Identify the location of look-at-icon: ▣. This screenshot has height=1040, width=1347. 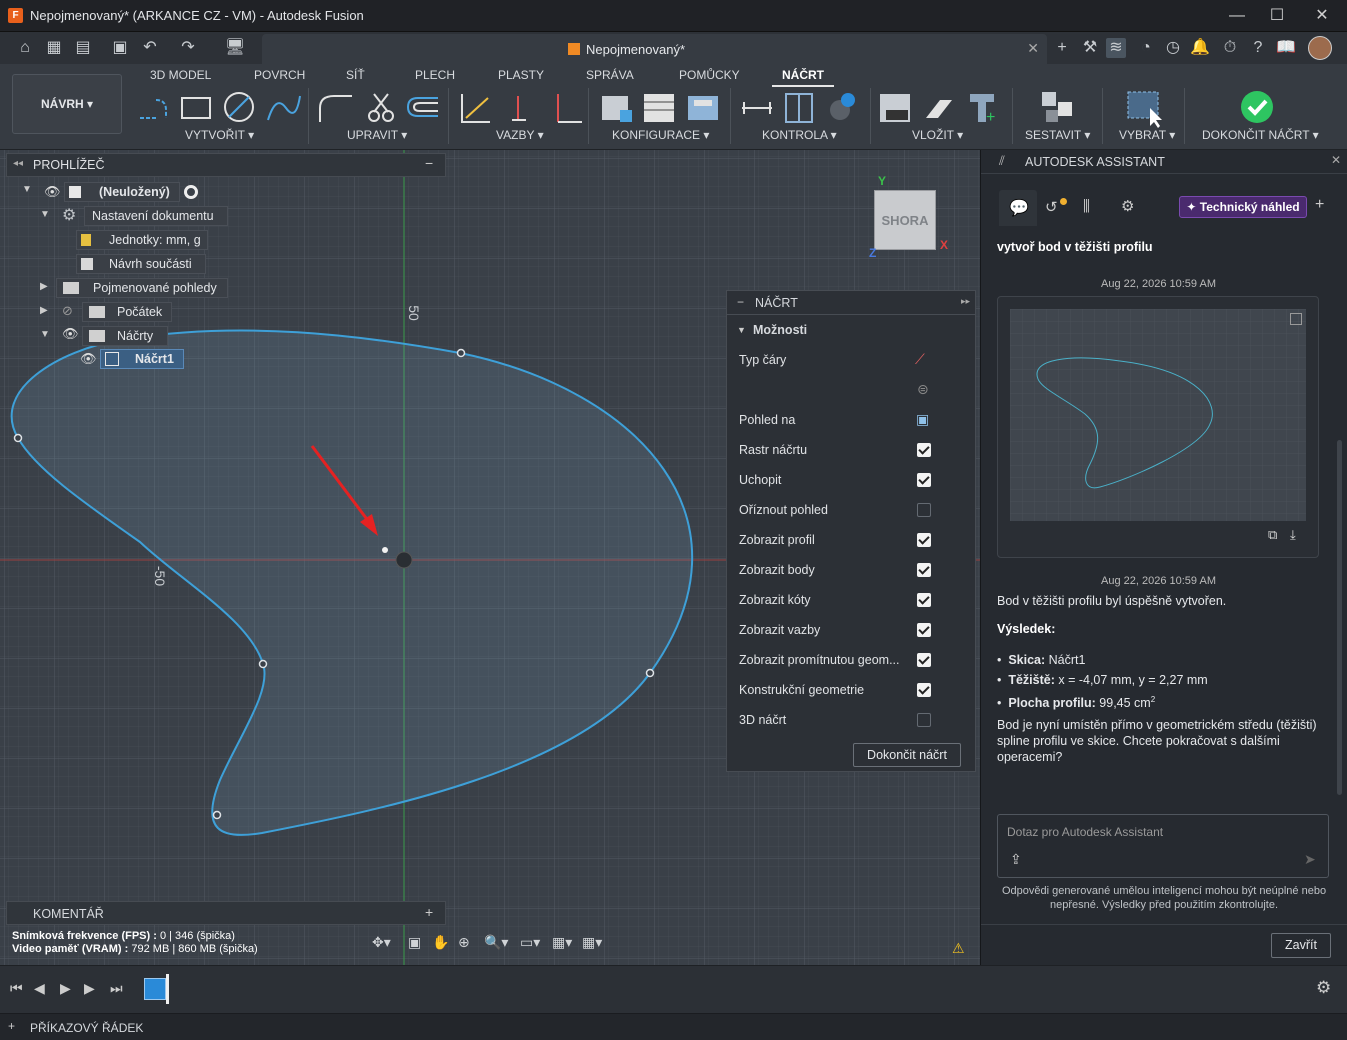
(922, 419).